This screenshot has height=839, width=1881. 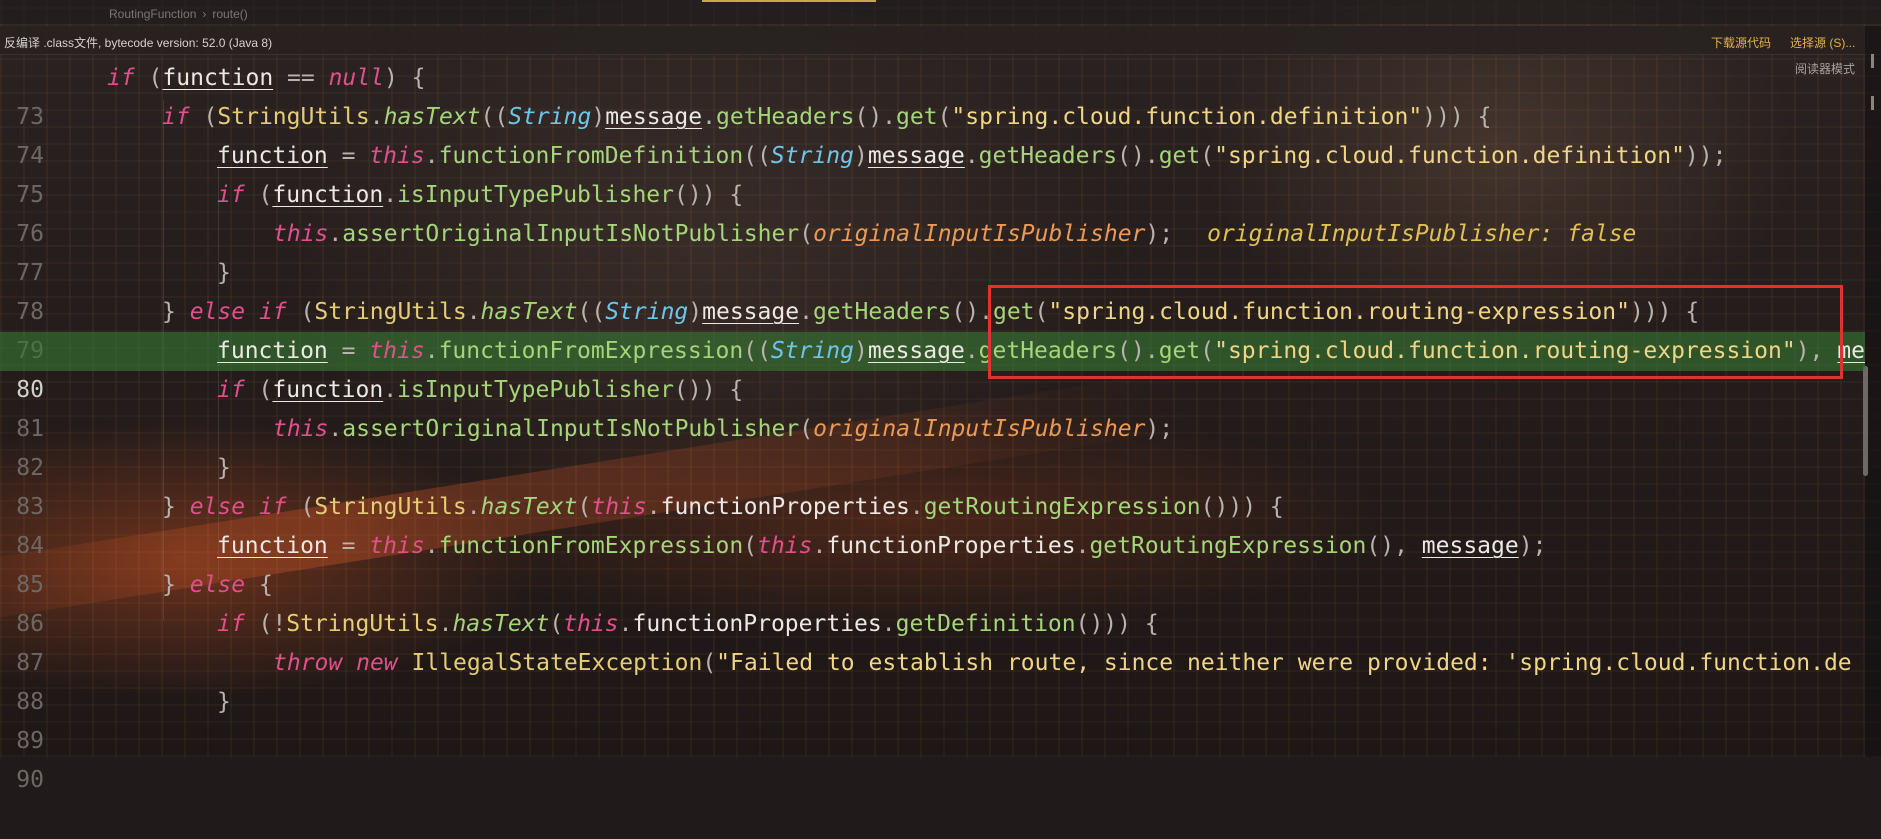 What do you see at coordinates (789, 1) in the screenshot?
I see `active-tab-indicator` at bounding box center [789, 1].